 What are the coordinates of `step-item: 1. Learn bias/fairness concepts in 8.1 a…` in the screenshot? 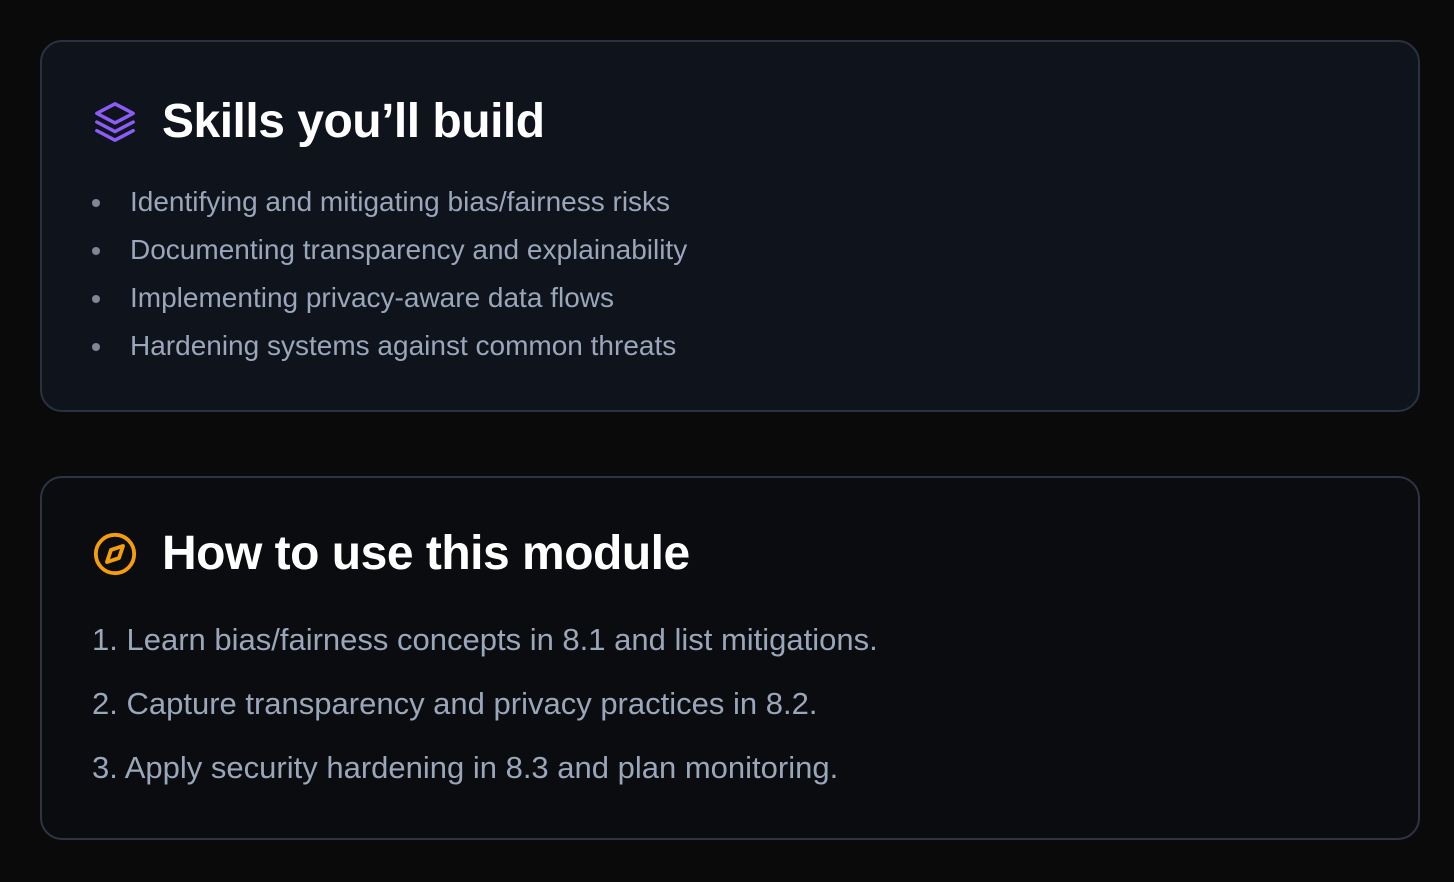 It's located at (485, 639).